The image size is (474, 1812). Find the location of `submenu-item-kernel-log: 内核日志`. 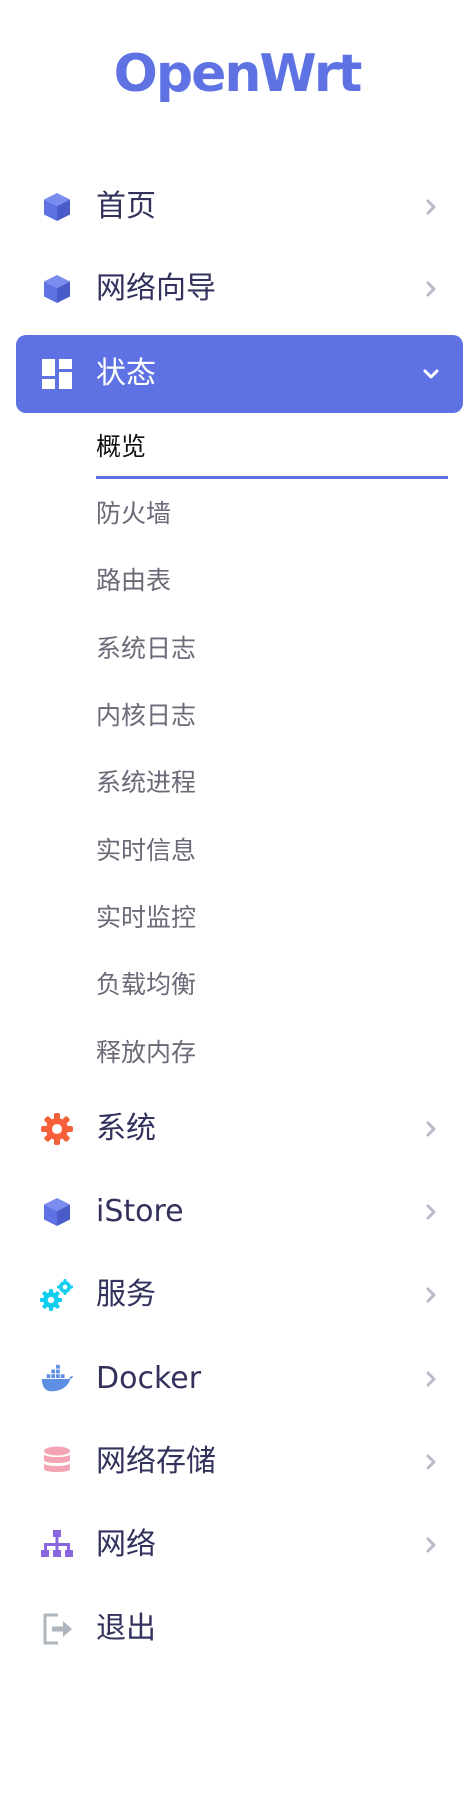

submenu-item-kernel-log: 内核日志 is located at coordinates (272, 716).